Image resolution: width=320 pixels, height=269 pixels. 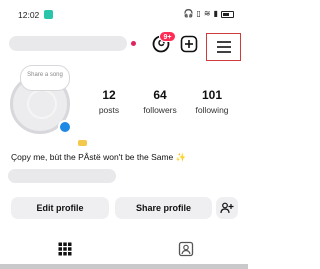 What do you see at coordinates (29, 15) in the screenshot?
I see `status-time: 12:02` at bounding box center [29, 15].